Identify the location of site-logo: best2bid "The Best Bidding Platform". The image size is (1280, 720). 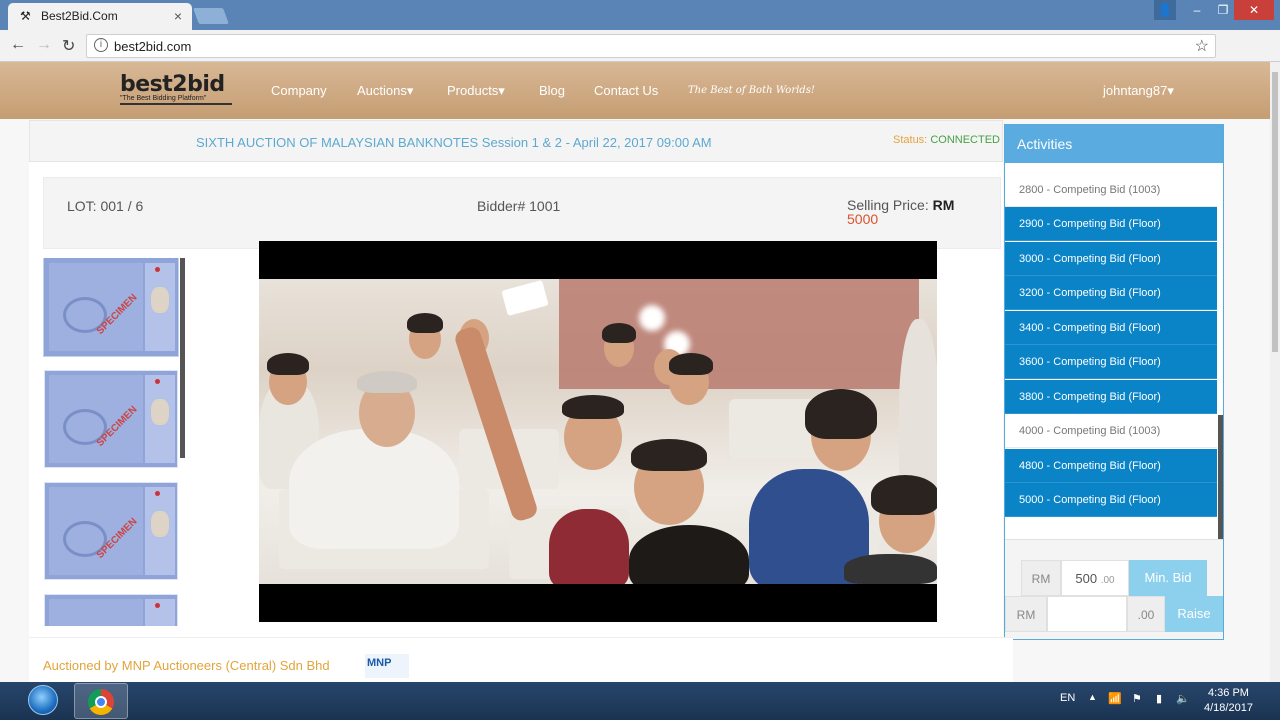
(176, 93).